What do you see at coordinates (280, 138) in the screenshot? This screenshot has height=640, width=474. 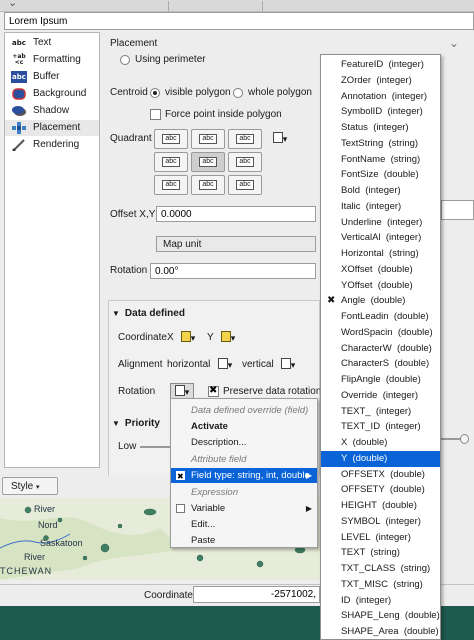 I see `data-defined-override-icon: ▾` at bounding box center [280, 138].